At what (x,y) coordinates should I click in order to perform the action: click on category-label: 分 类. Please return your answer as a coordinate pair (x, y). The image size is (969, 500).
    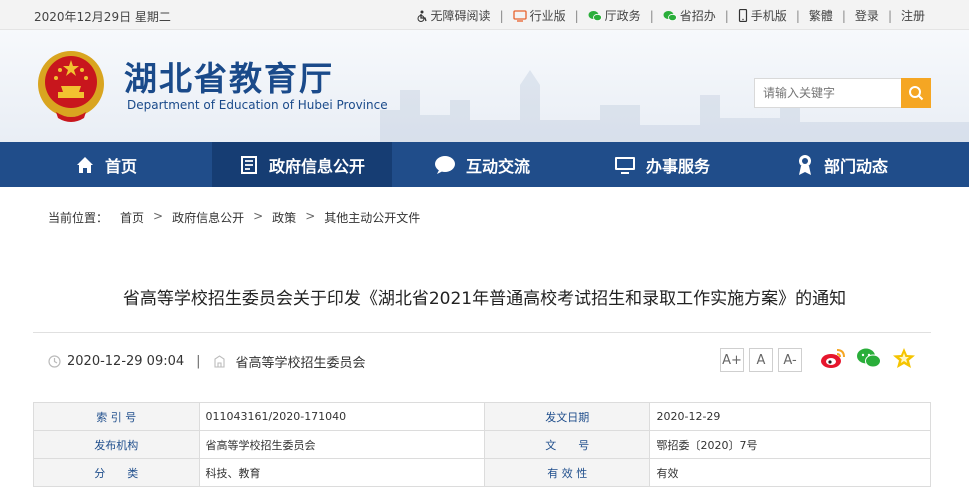
    Looking at the image, I should click on (116, 472).